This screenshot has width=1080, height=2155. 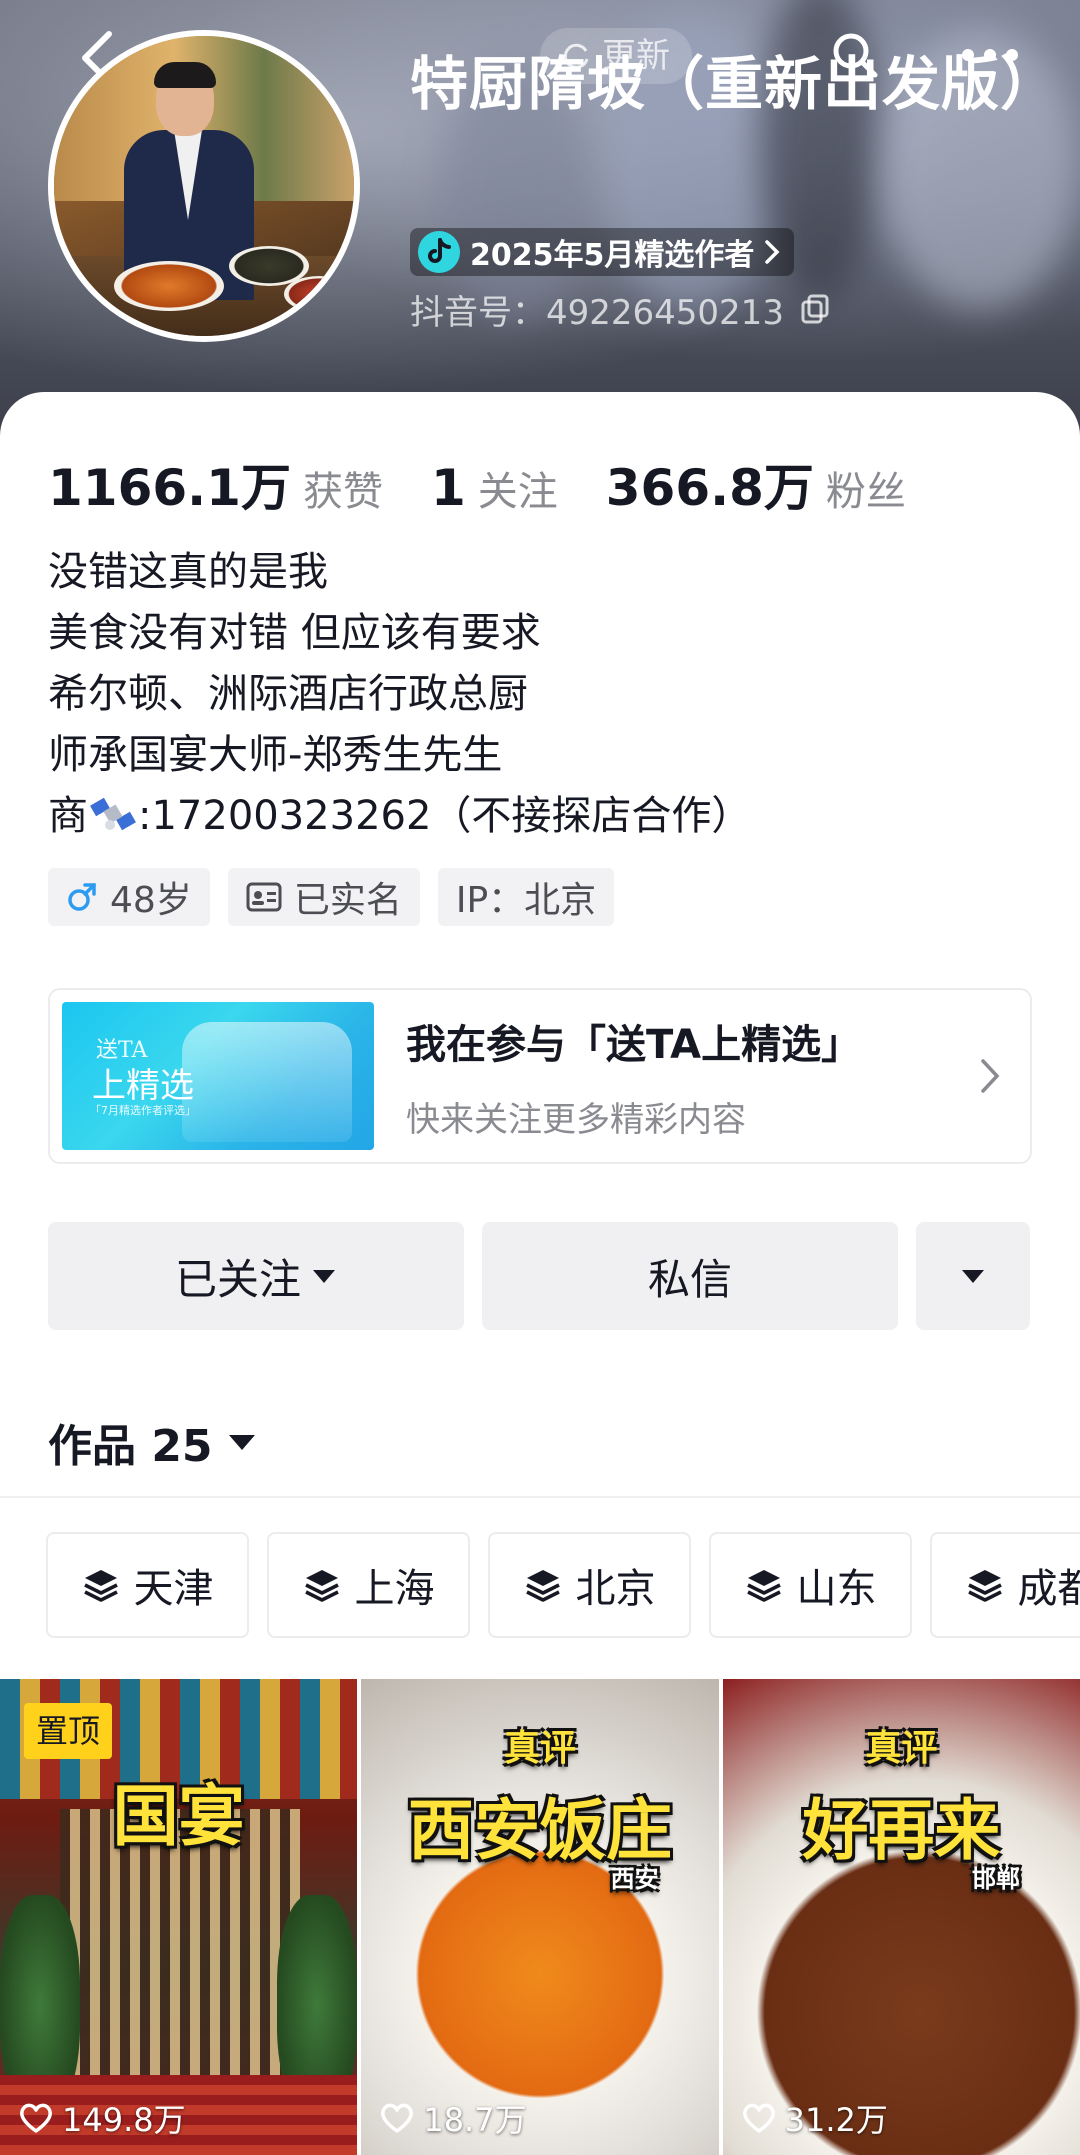 What do you see at coordinates (275, 755) in the screenshot?
I see `bio-line: 师承国宴大师-郑秀生先生` at bounding box center [275, 755].